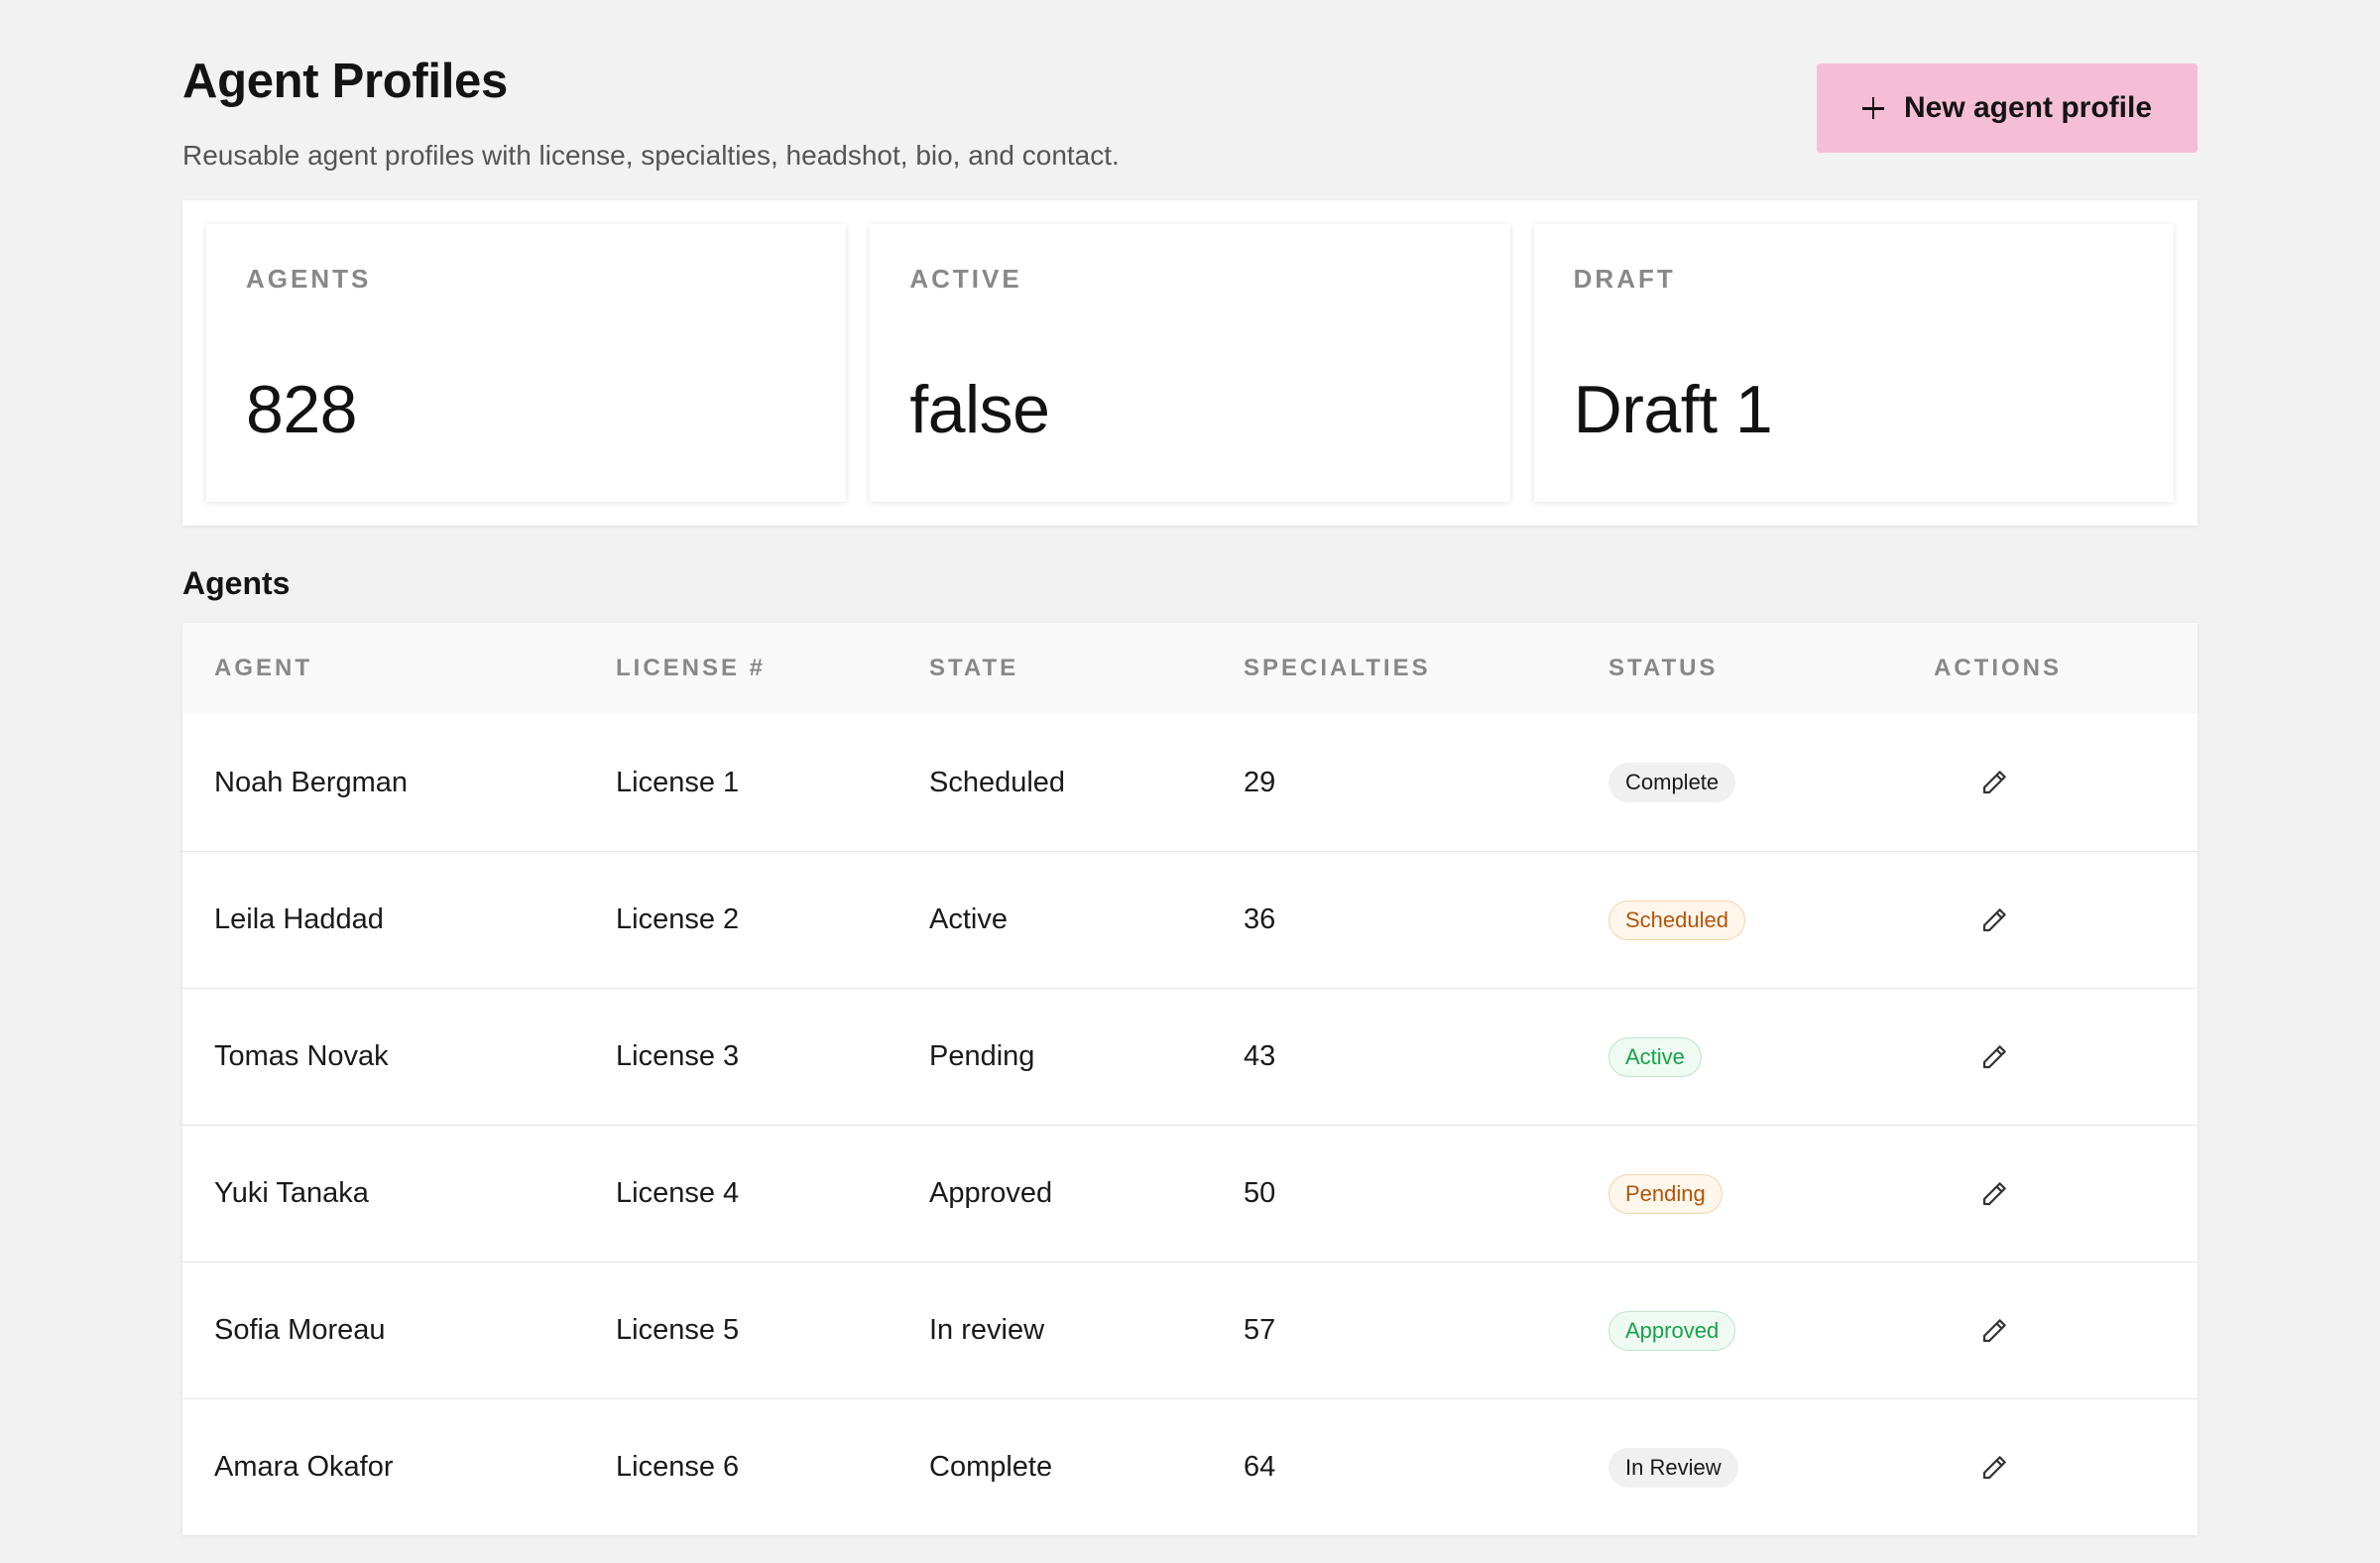  Describe the element at coordinates (1260, 1056) in the screenshot. I see `specialties-count: 43` at that location.